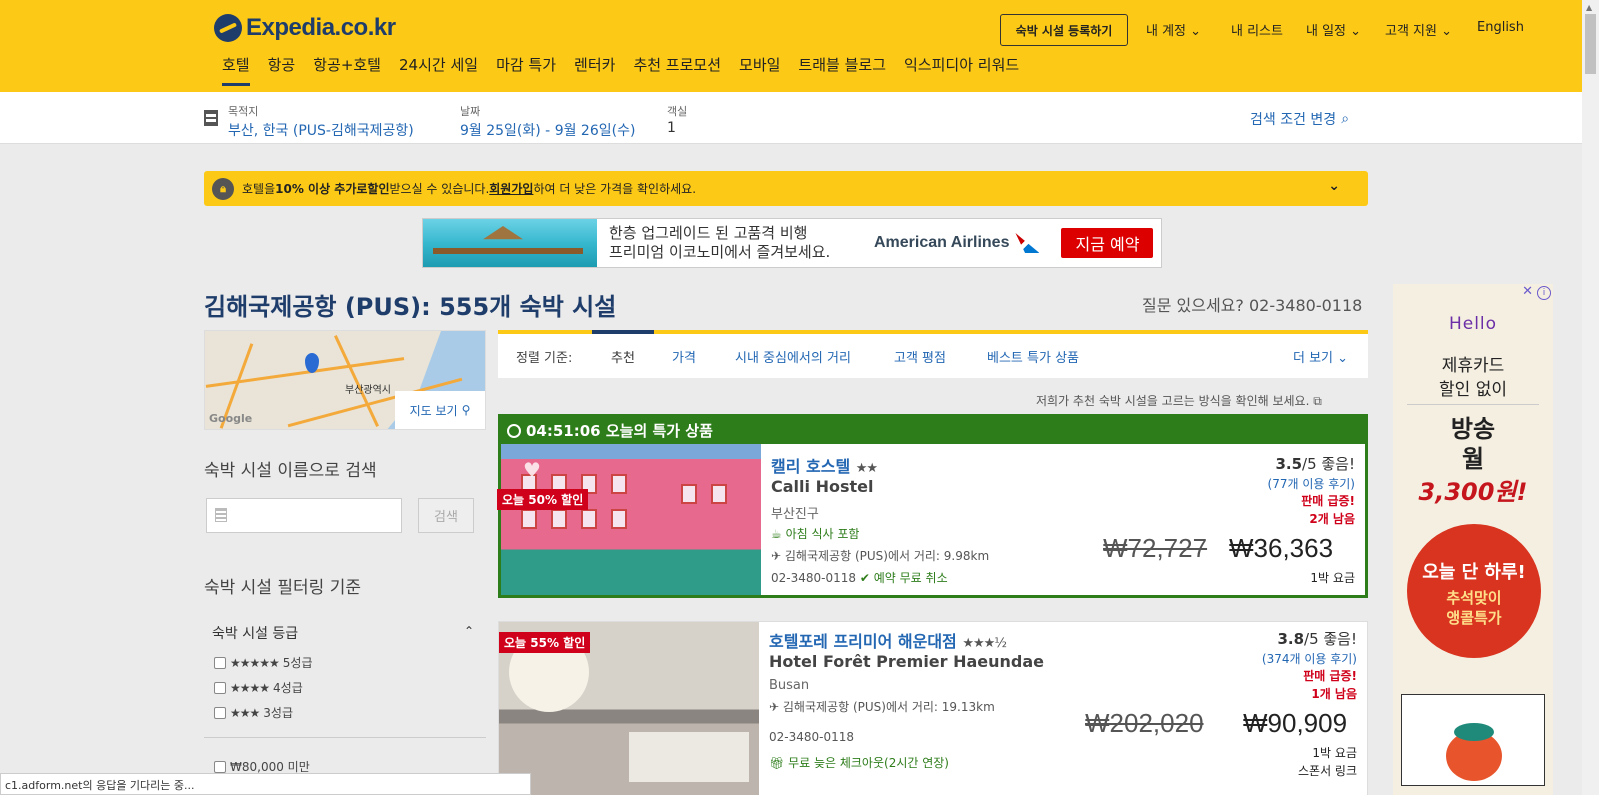  Describe the element at coordinates (1179, 400) in the screenshot. I see `recommendation-info-link: 저희가 추천 숙박 시설을 고르는 방식을 확인해 보세요. ⧉` at that location.